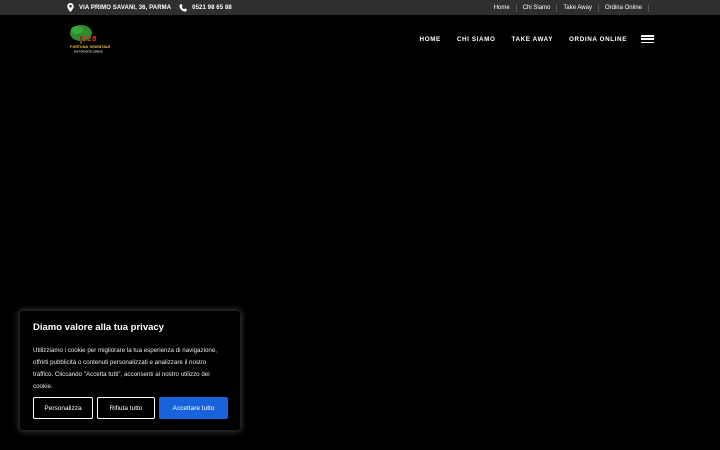 The width and height of the screenshot is (720, 450). What do you see at coordinates (537, 7) in the screenshot?
I see `toplink-chi-siamo: Chi Siamo` at bounding box center [537, 7].